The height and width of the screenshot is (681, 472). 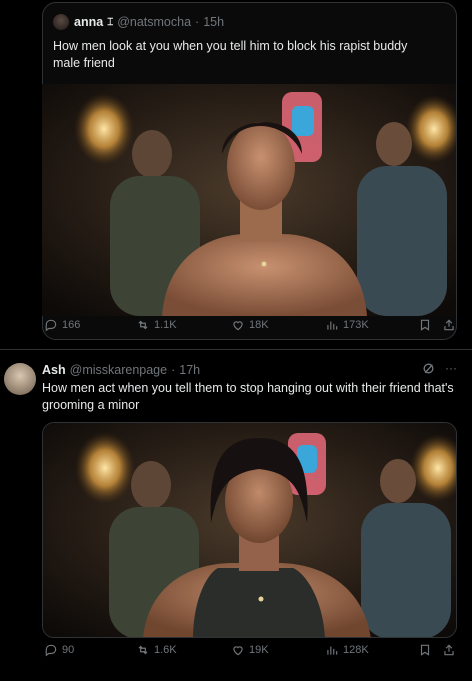 I want to click on reply-action: 90, so click(x=59, y=650).